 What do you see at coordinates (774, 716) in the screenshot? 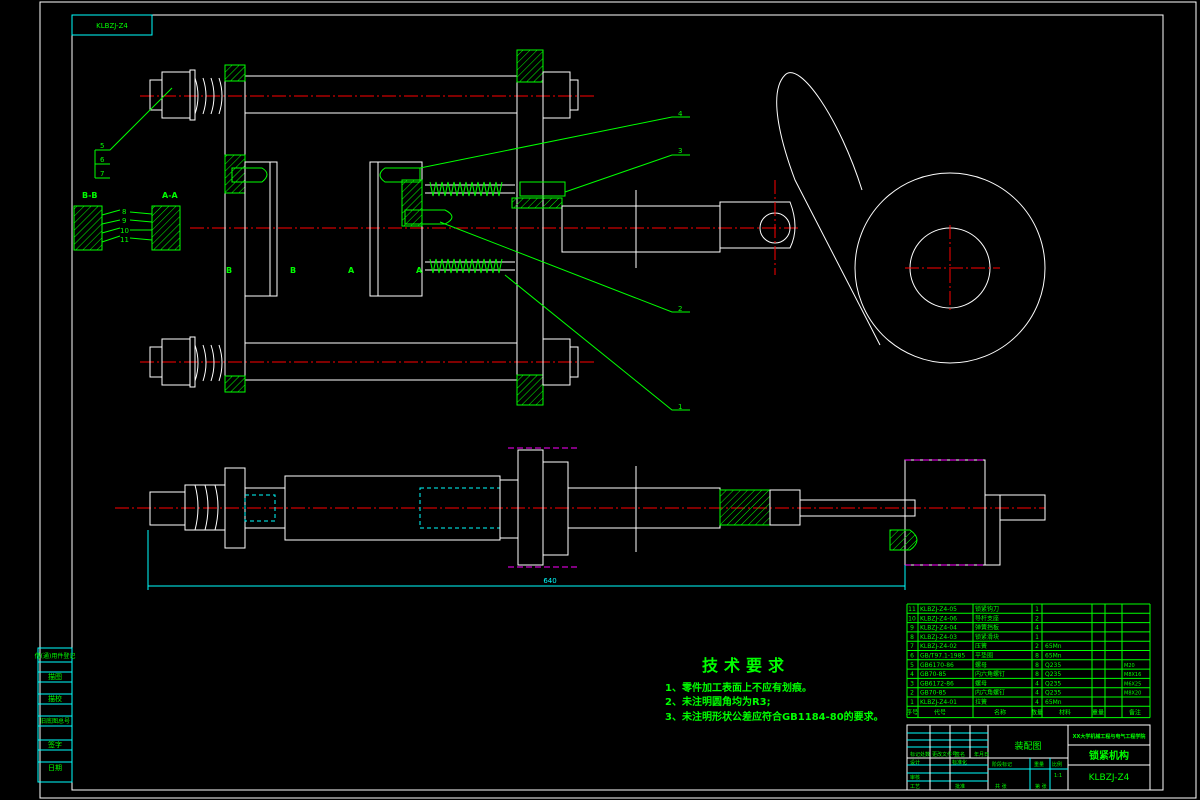
I see `tech-requirement-item: 3、未注明形状公差应符合GB1184-80的要求。` at bounding box center [774, 716].